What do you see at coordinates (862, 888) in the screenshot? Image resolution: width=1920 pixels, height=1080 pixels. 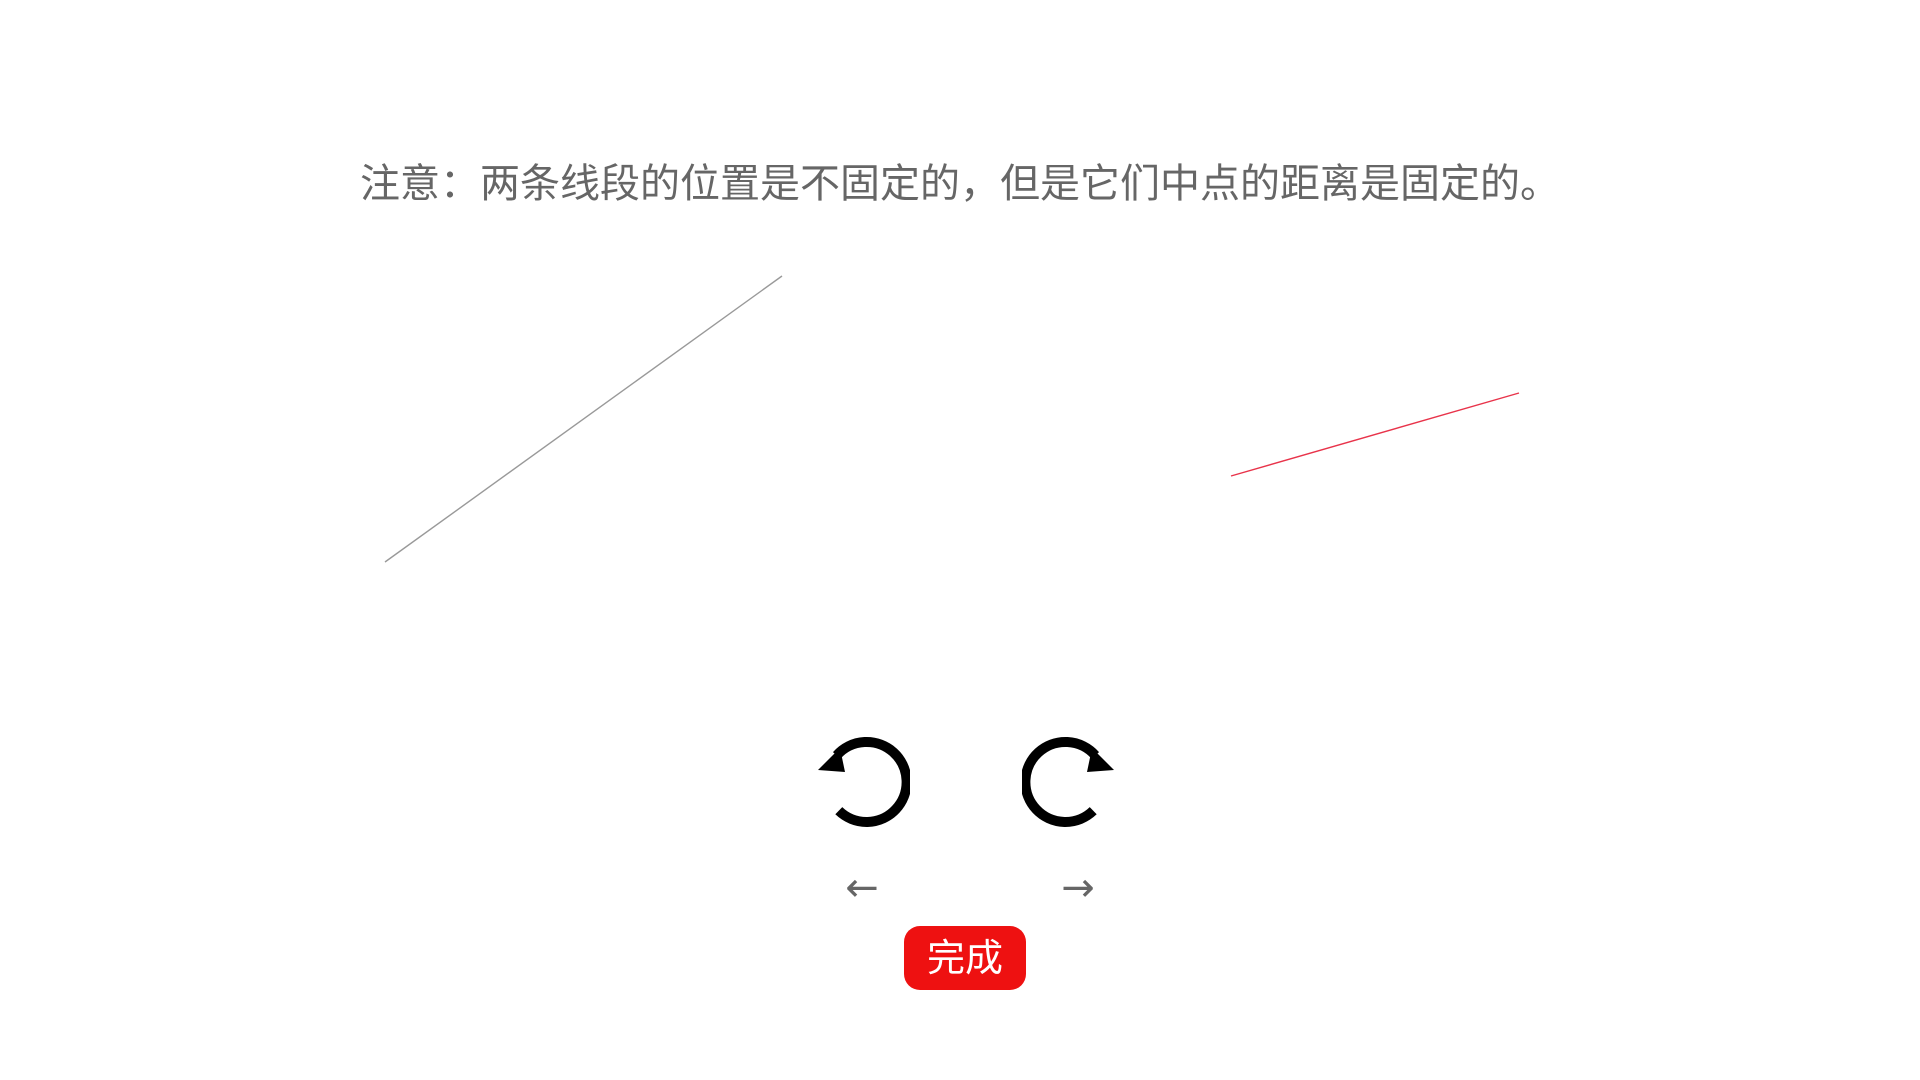 I see `move-left-button: ←` at bounding box center [862, 888].